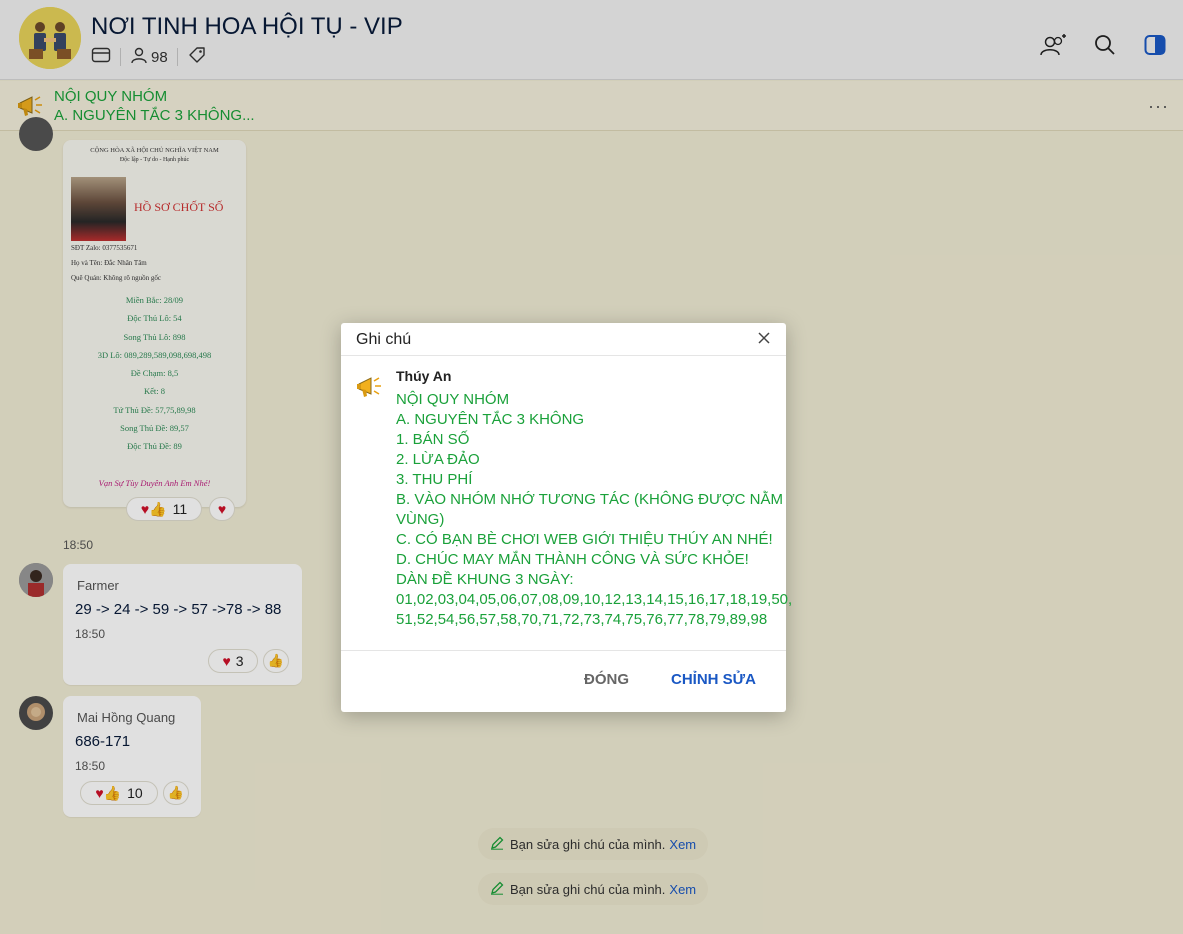 Image resolution: width=1183 pixels, height=934 pixels. I want to click on note-line: VÙNG), so click(420, 519).